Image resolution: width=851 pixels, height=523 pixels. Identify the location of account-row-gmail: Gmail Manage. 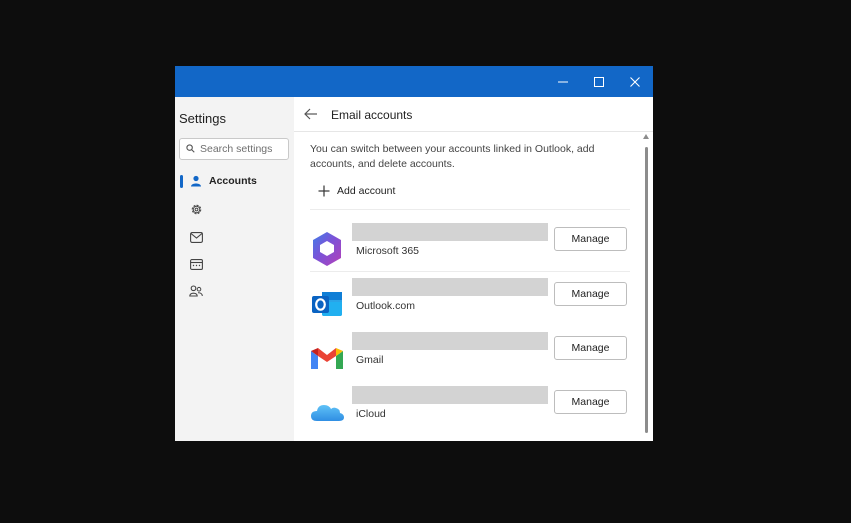
(466, 353).